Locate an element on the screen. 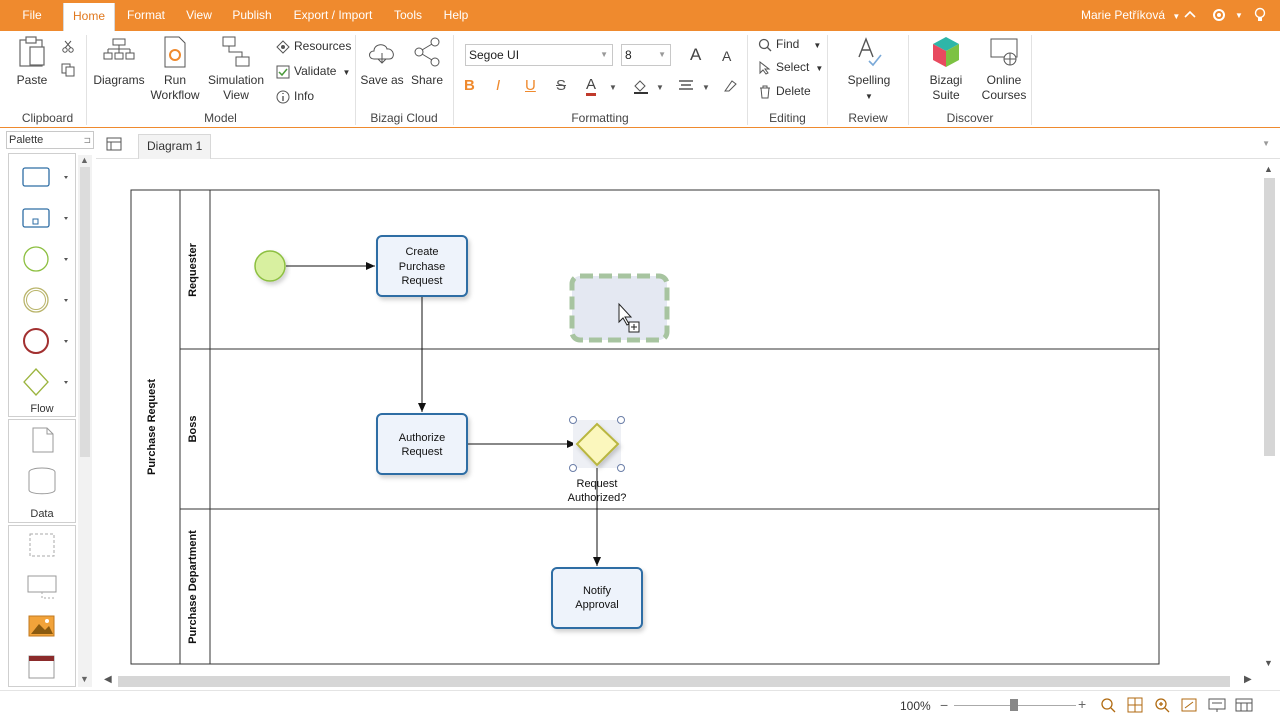 The image size is (1280, 720). task-authorize-request: Authorize Request is located at coordinates (422, 444).